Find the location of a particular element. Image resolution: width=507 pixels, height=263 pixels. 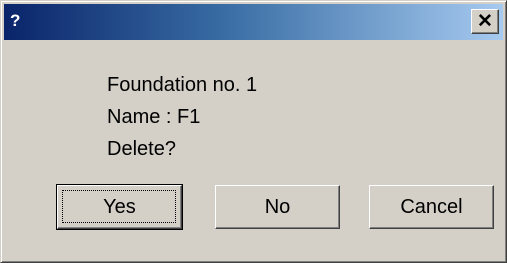

no-button: No is located at coordinates (277, 207).